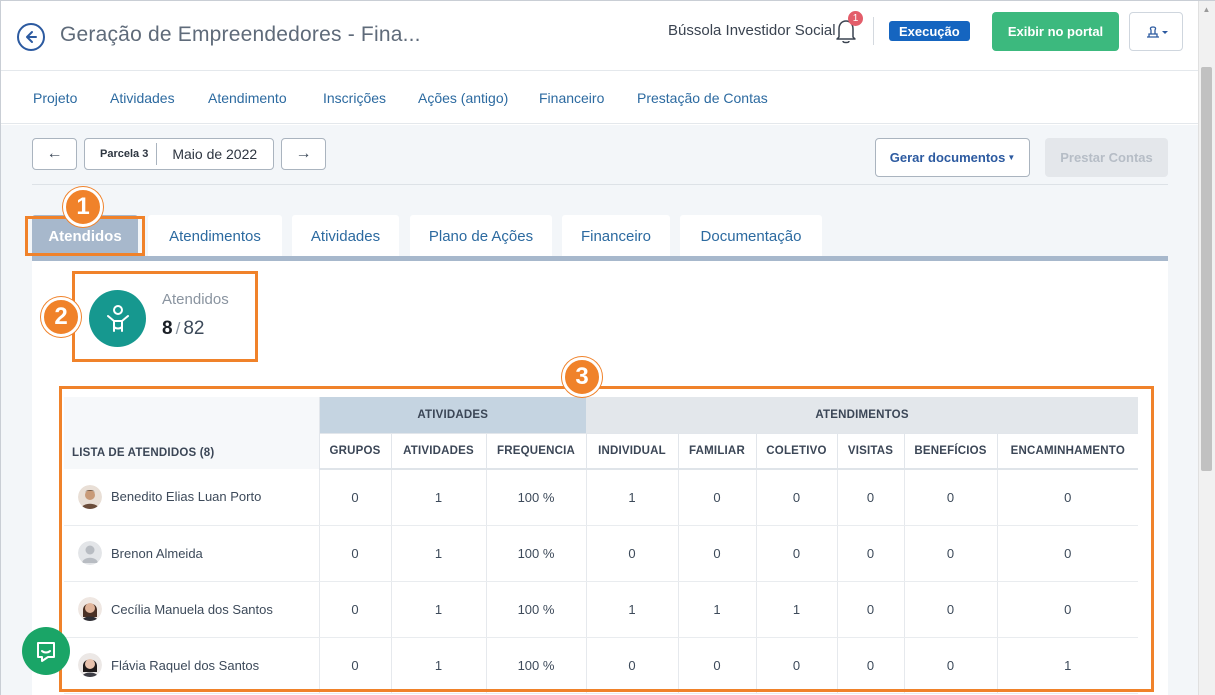  I want to click on show-in-portal-button: Exibir no portal, so click(1055, 31).